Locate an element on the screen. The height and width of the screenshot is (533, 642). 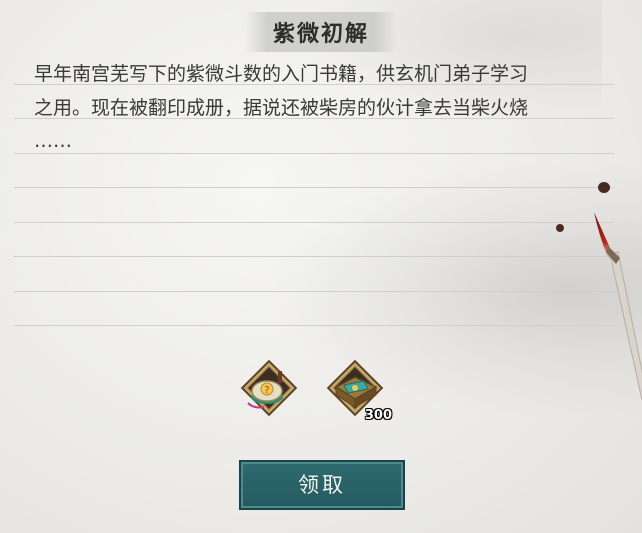
reward-count: 300 is located at coordinates (378, 415).